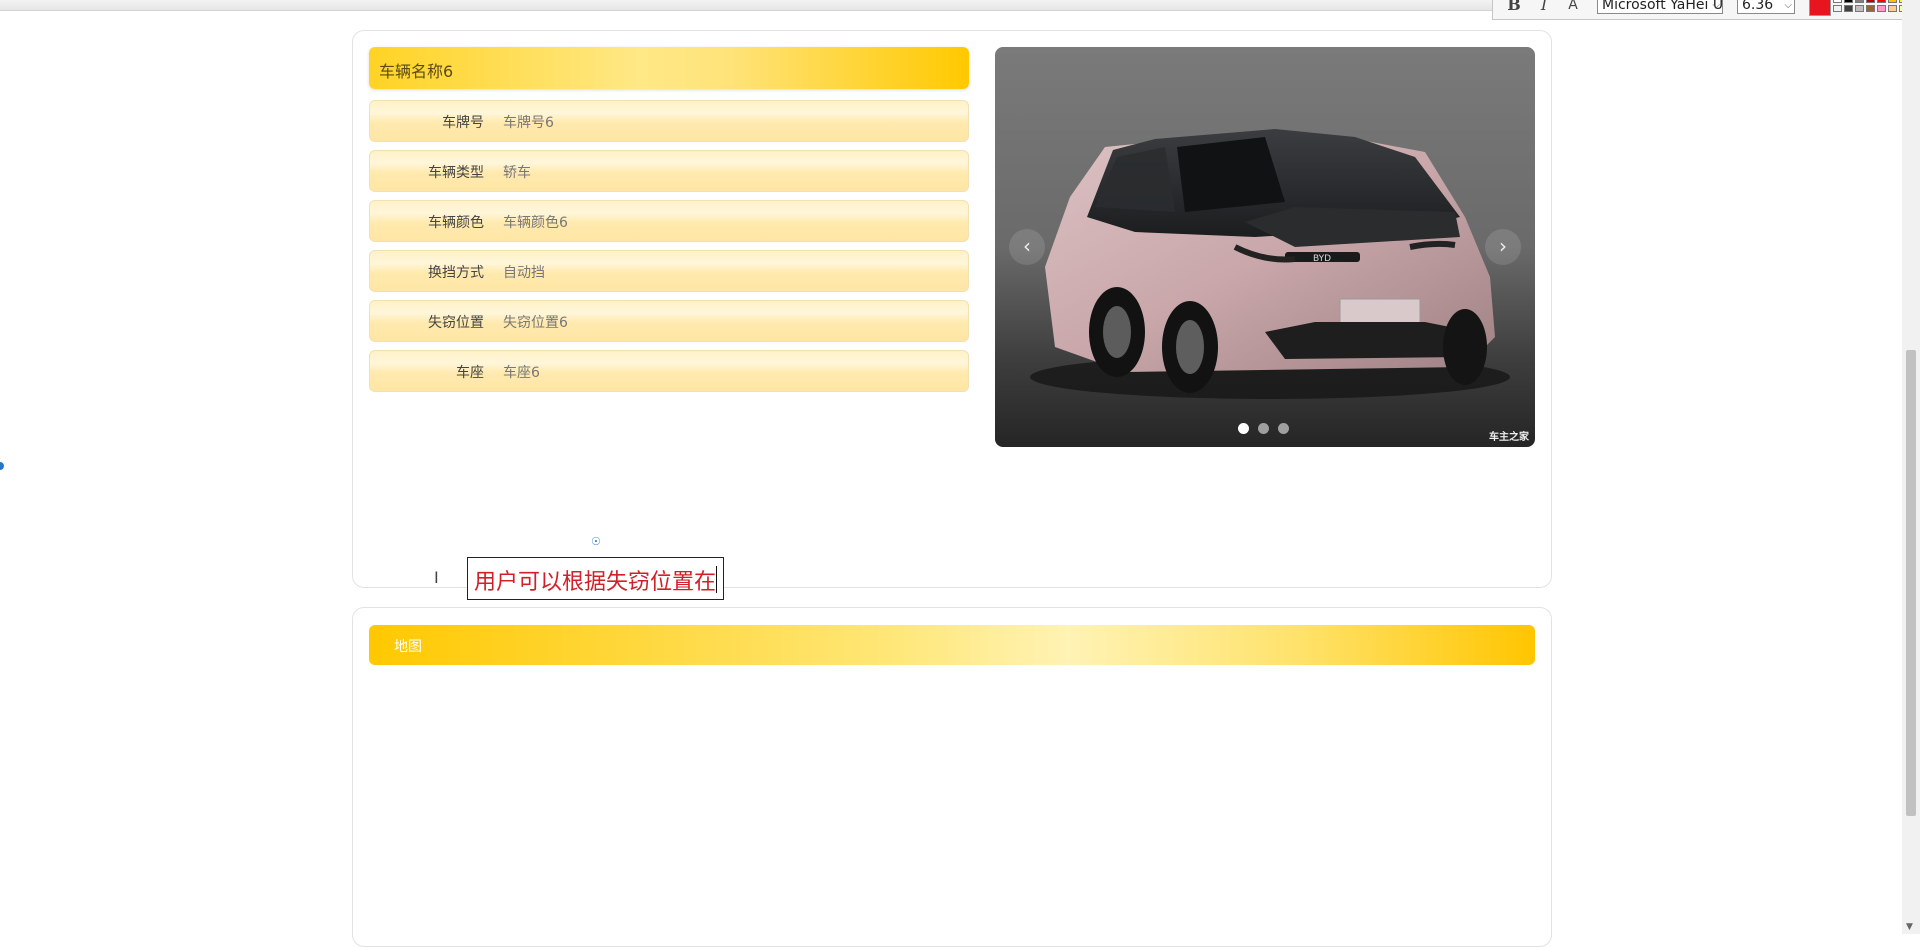 The image size is (1920, 947). I want to click on outline-text-button: A, so click(1573, 7).